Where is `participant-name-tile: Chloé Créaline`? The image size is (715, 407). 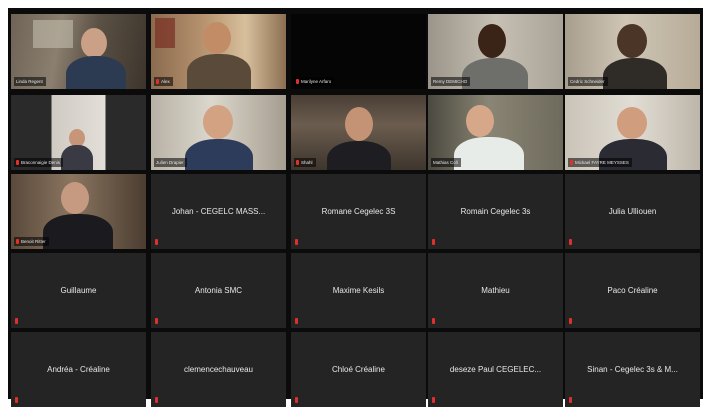 participant-name-tile: Chloé Créaline is located at coordinates (358, 369).